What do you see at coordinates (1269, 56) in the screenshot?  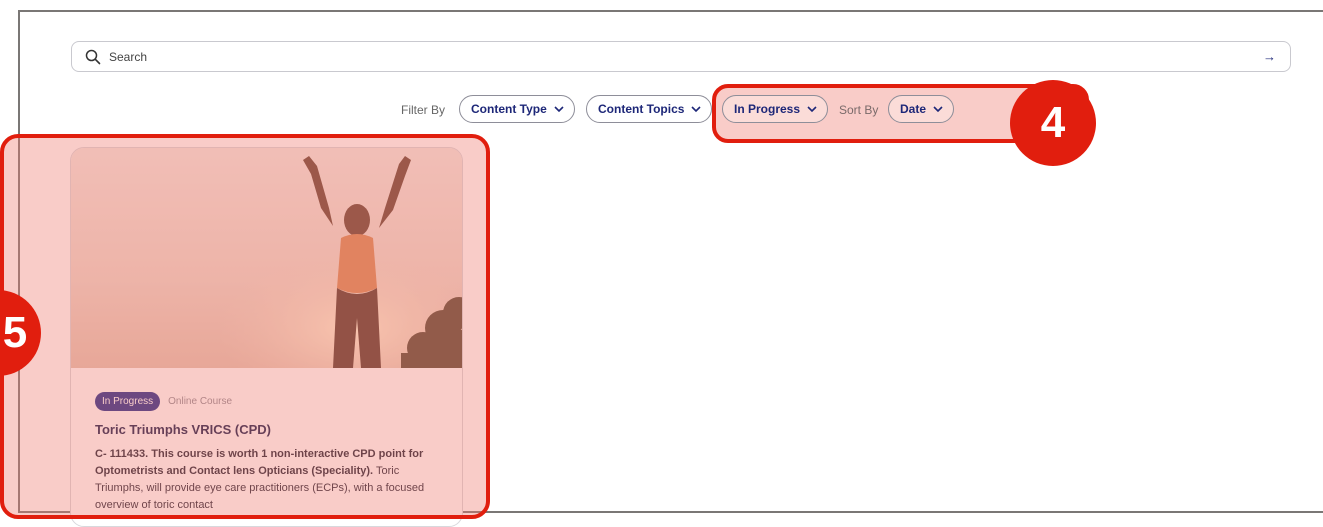 I see `arrow-right-icon: →` at bounding box center [1269, 56].